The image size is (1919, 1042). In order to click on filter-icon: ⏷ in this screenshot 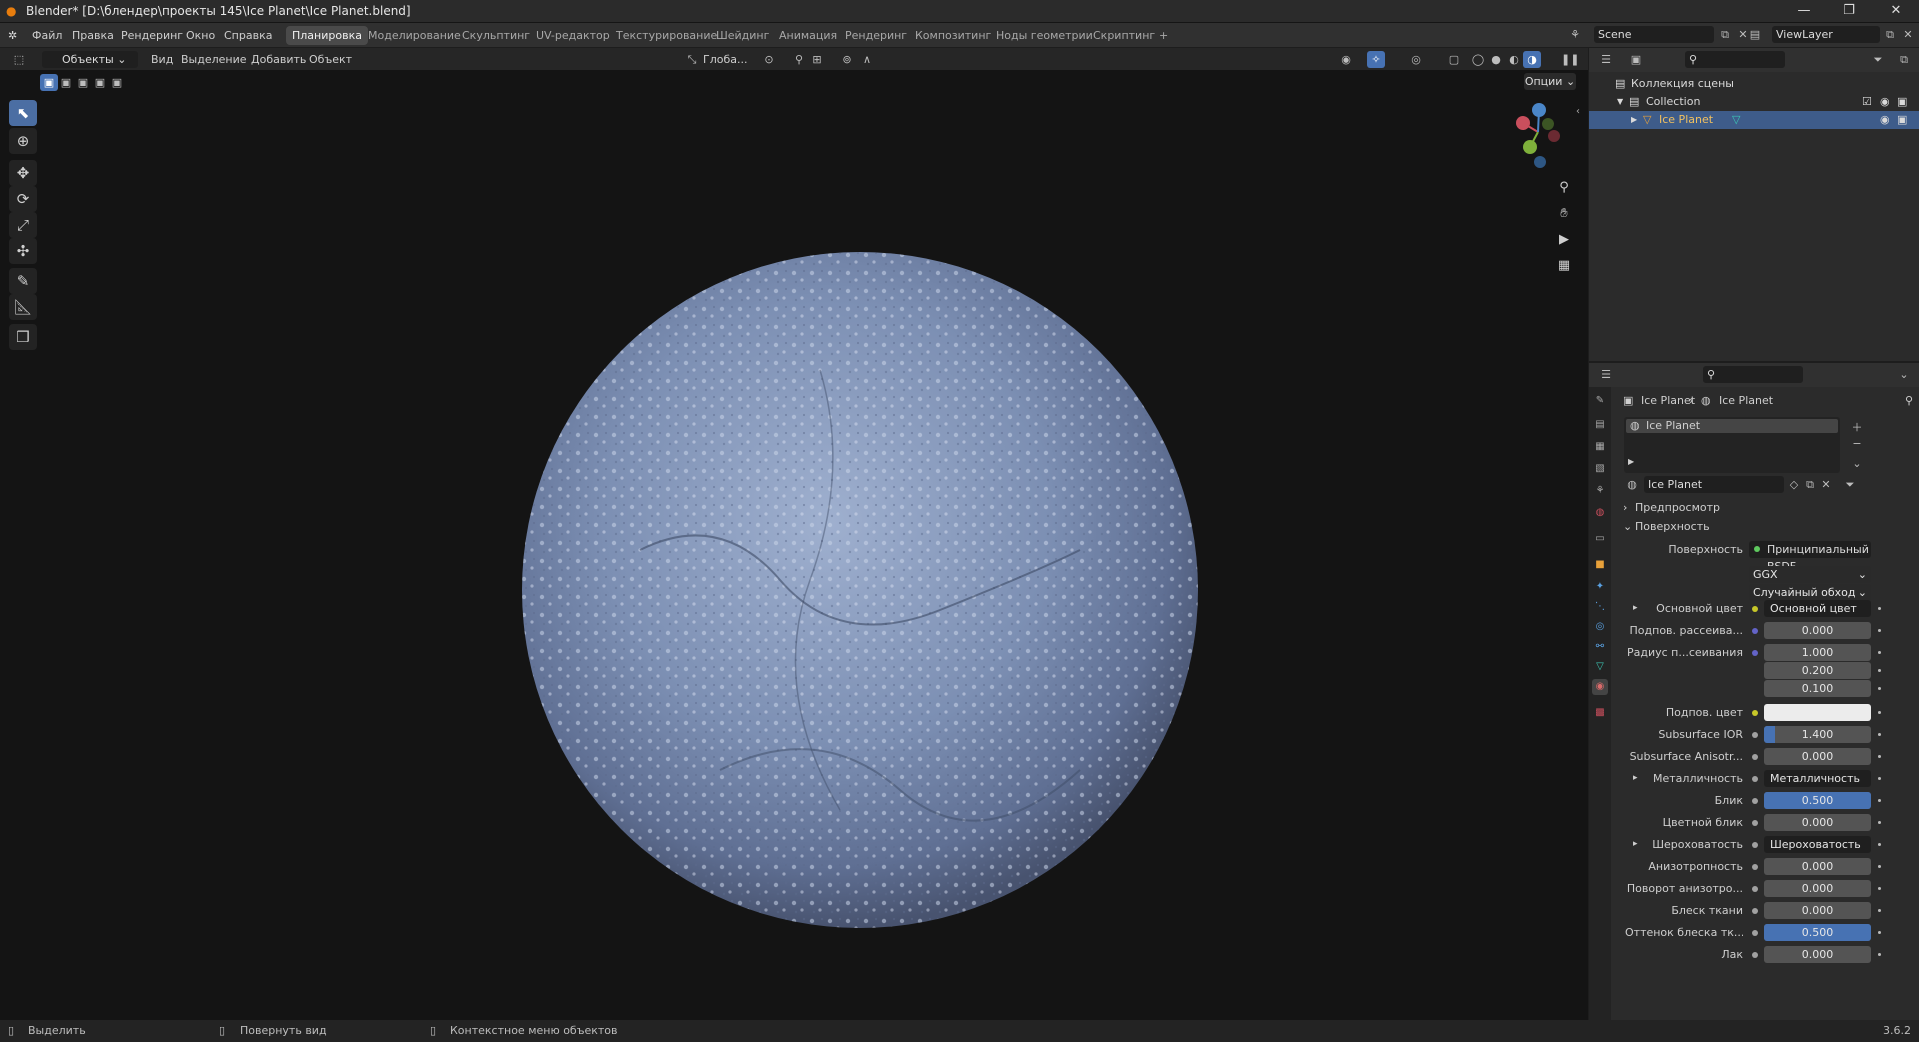, I will do `click(1878, 59)`.